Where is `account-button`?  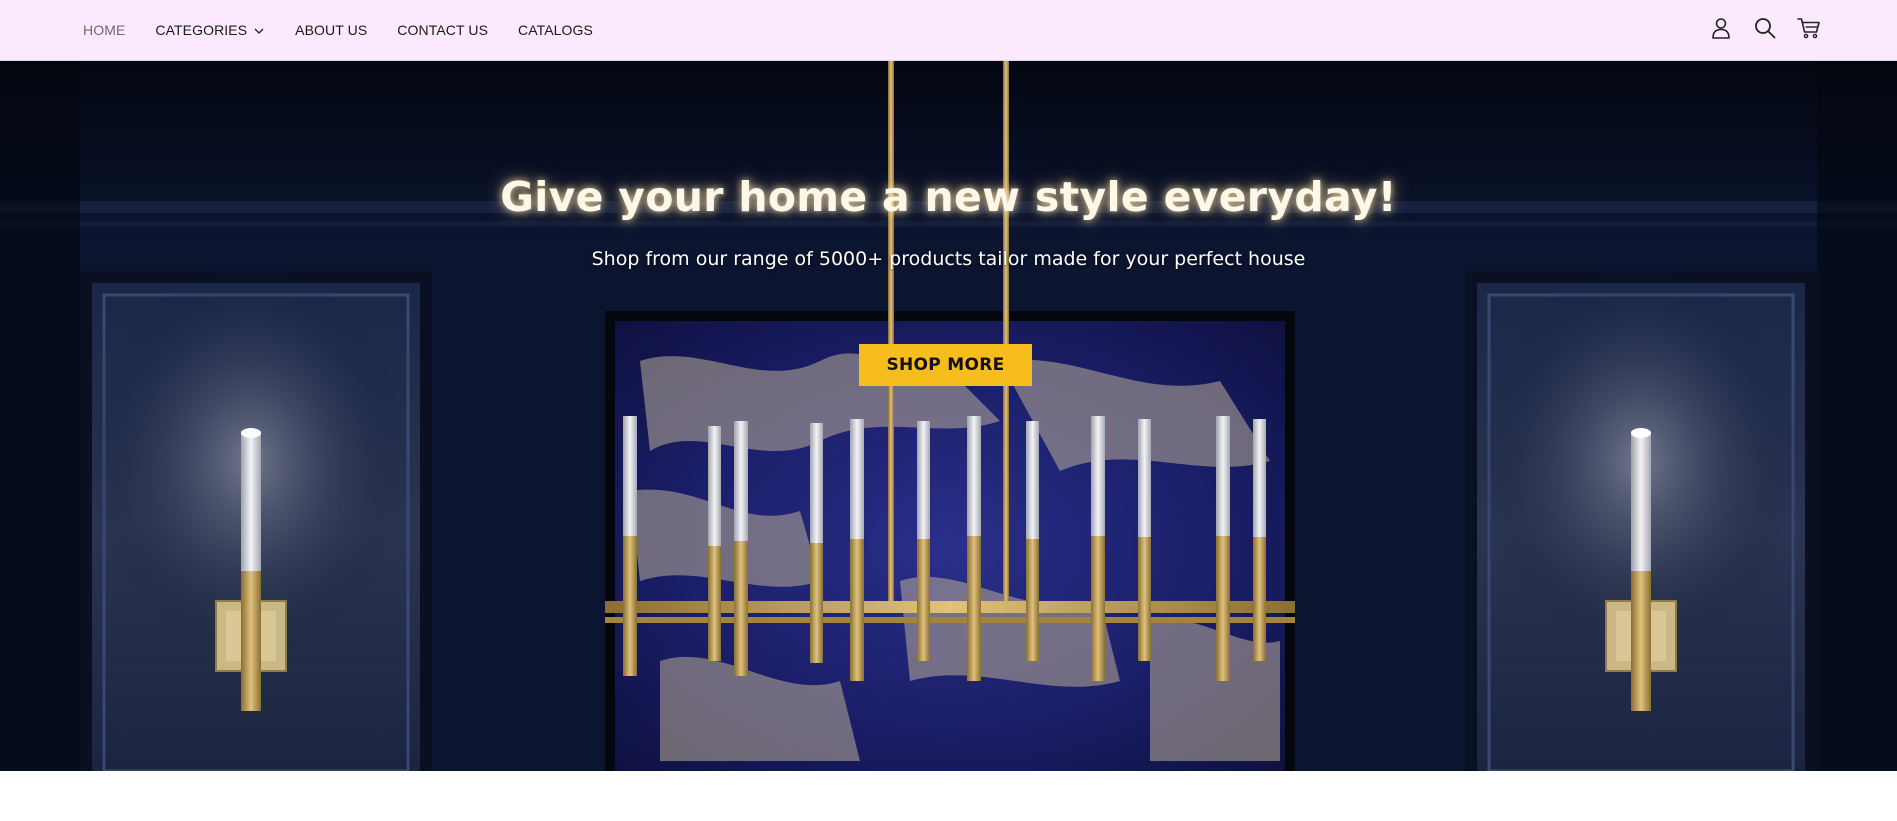
account-button is located at coordinates (1721, 30).